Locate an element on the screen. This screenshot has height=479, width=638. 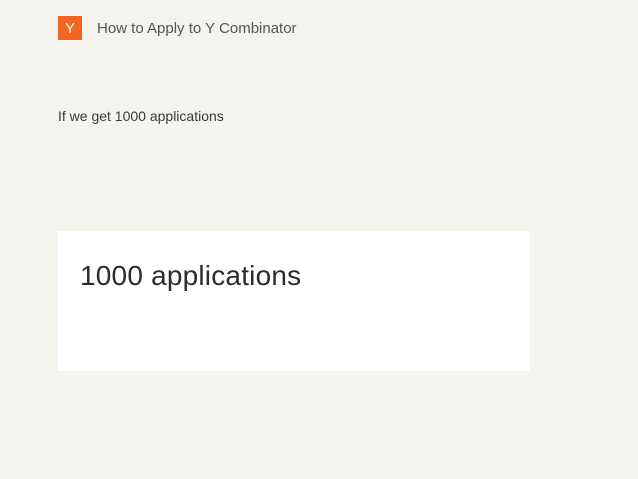
logo-letter: Y is located at coordinates (69, 28).